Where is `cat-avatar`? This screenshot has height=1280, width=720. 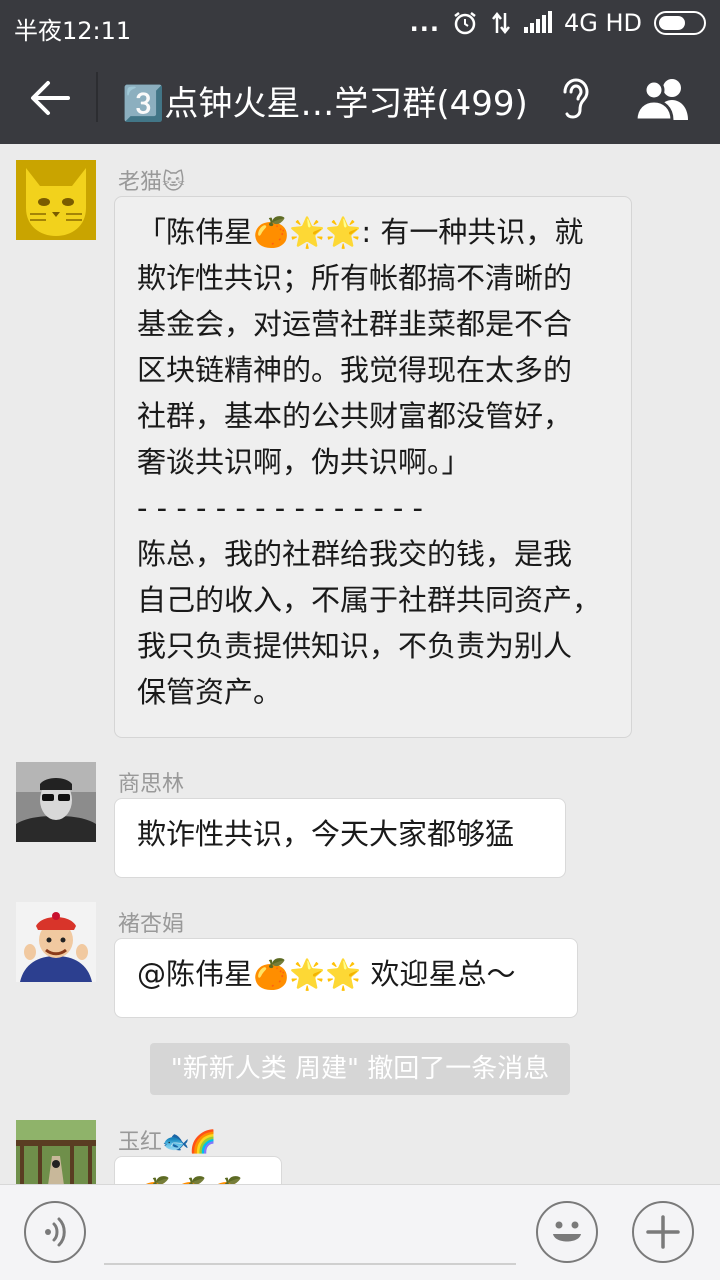 cat-avatar is located at coordinates (56, 200).